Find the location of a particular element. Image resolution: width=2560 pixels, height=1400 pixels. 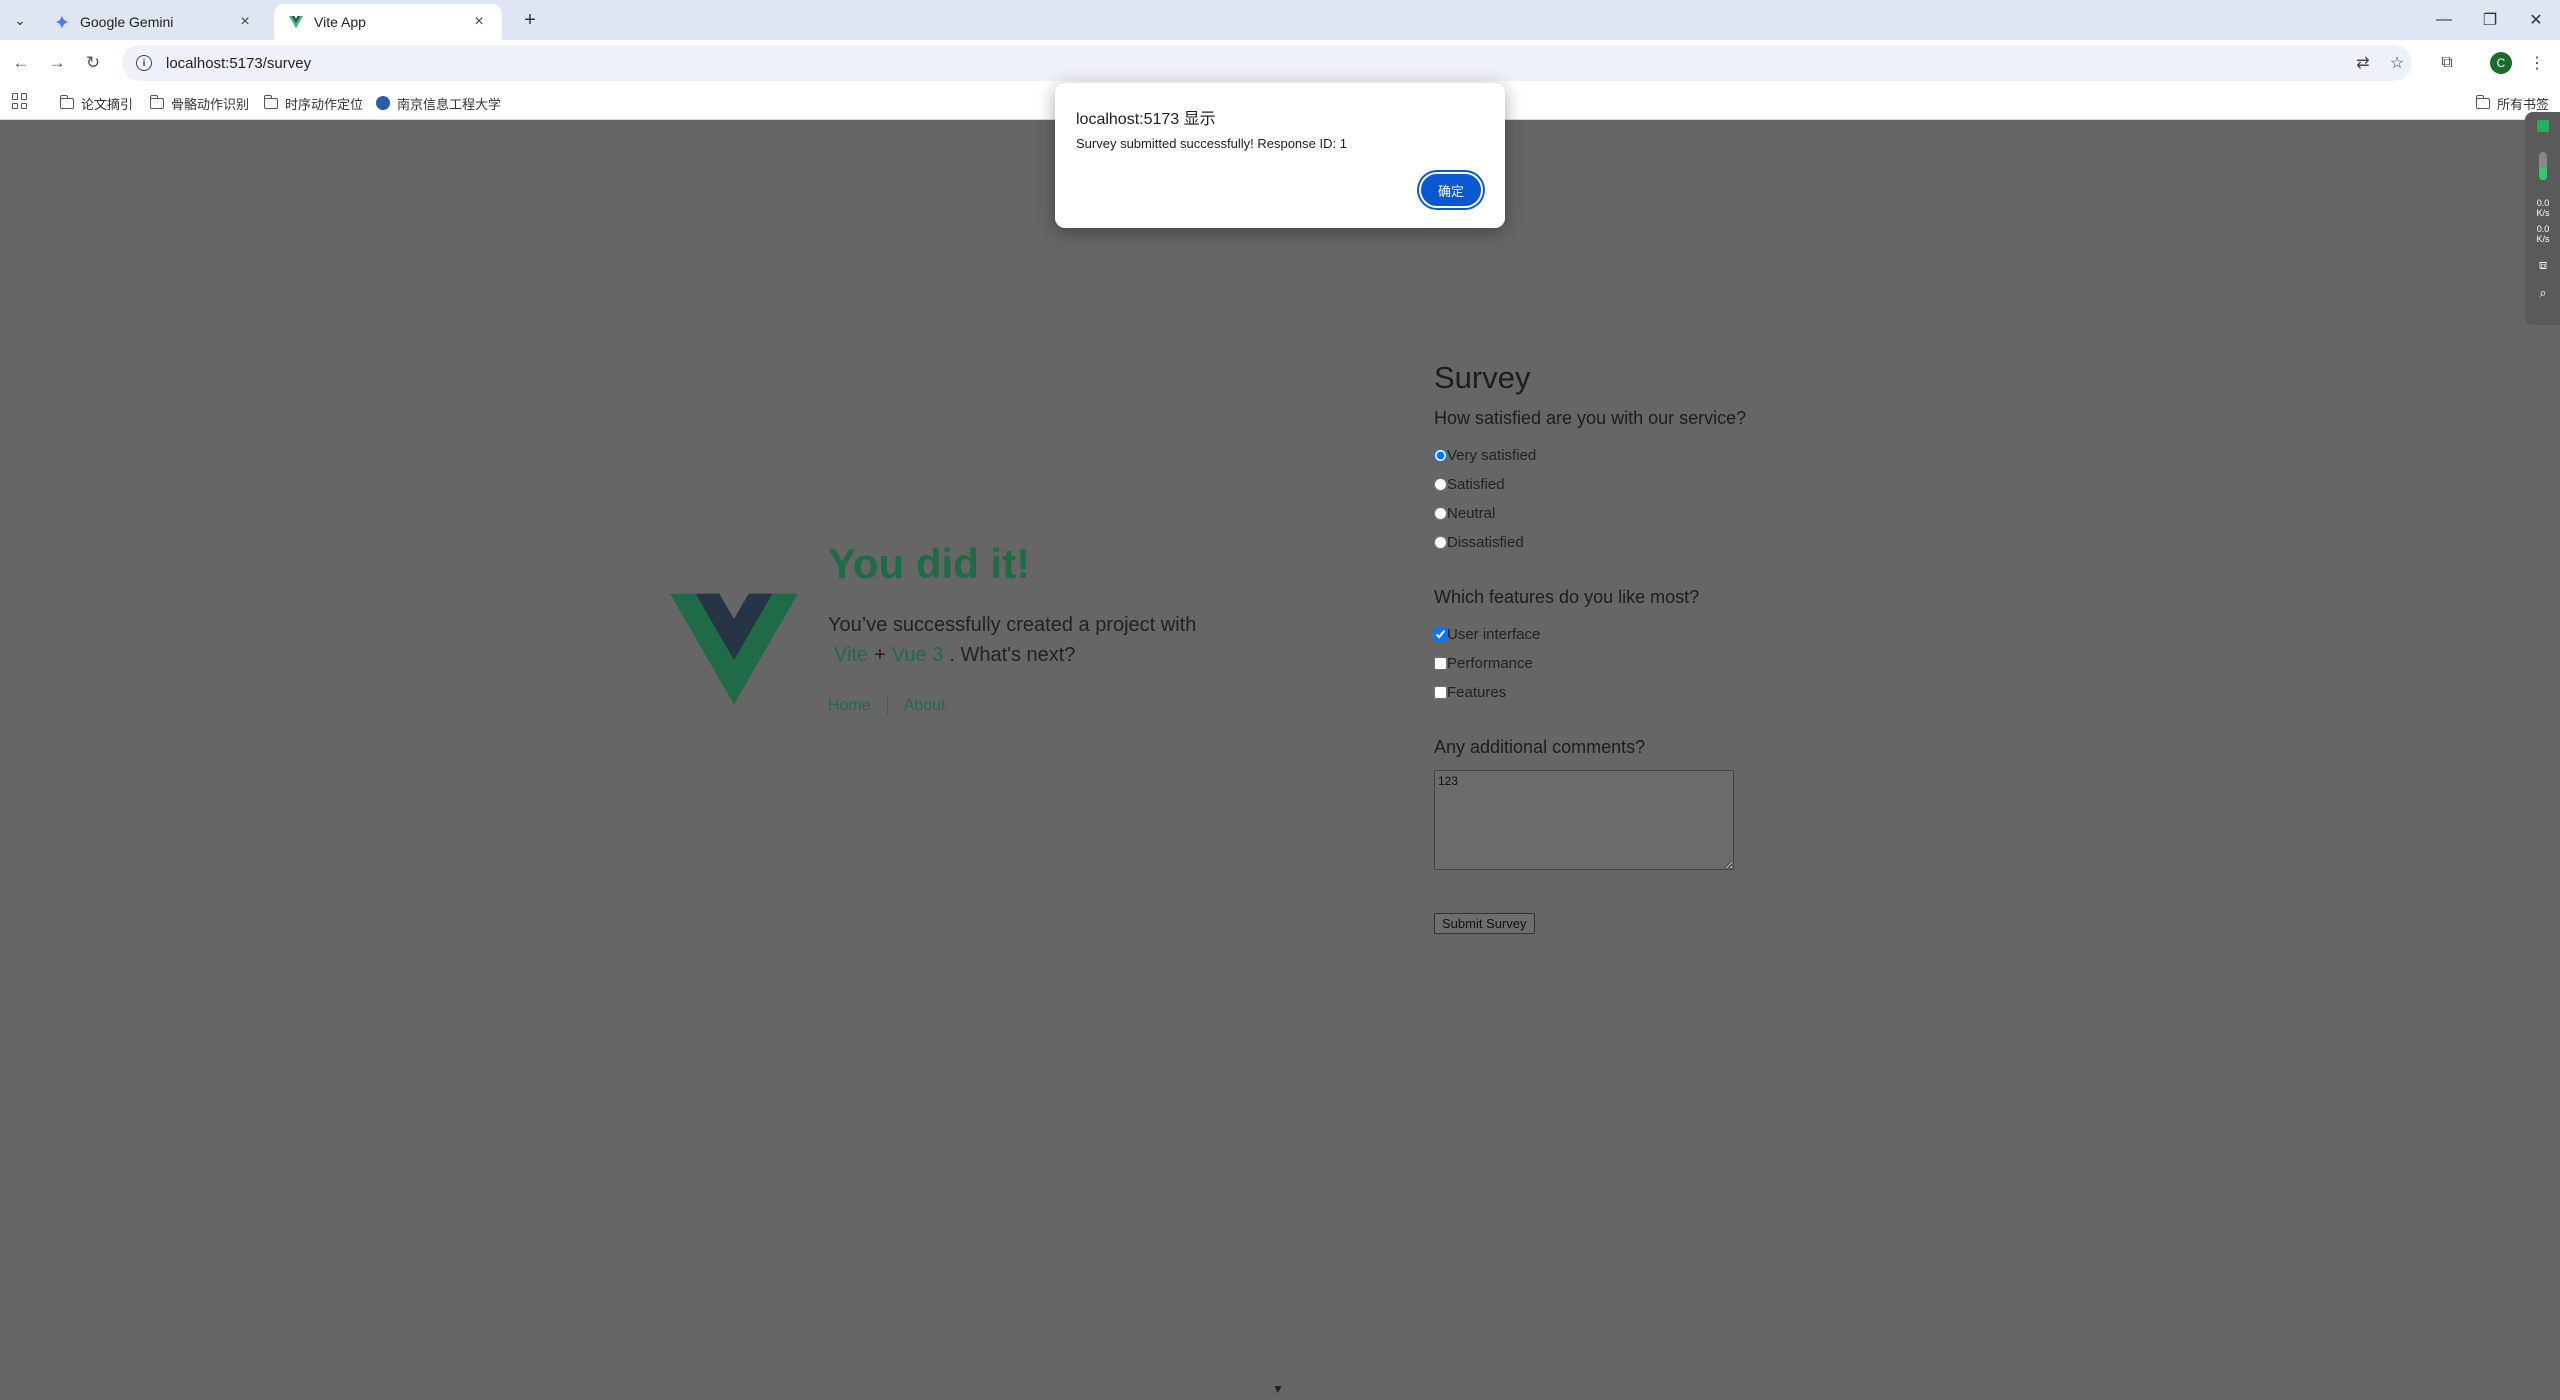

tab-search-chevron-icon: ⌄ is located at coordinates (20, 20).